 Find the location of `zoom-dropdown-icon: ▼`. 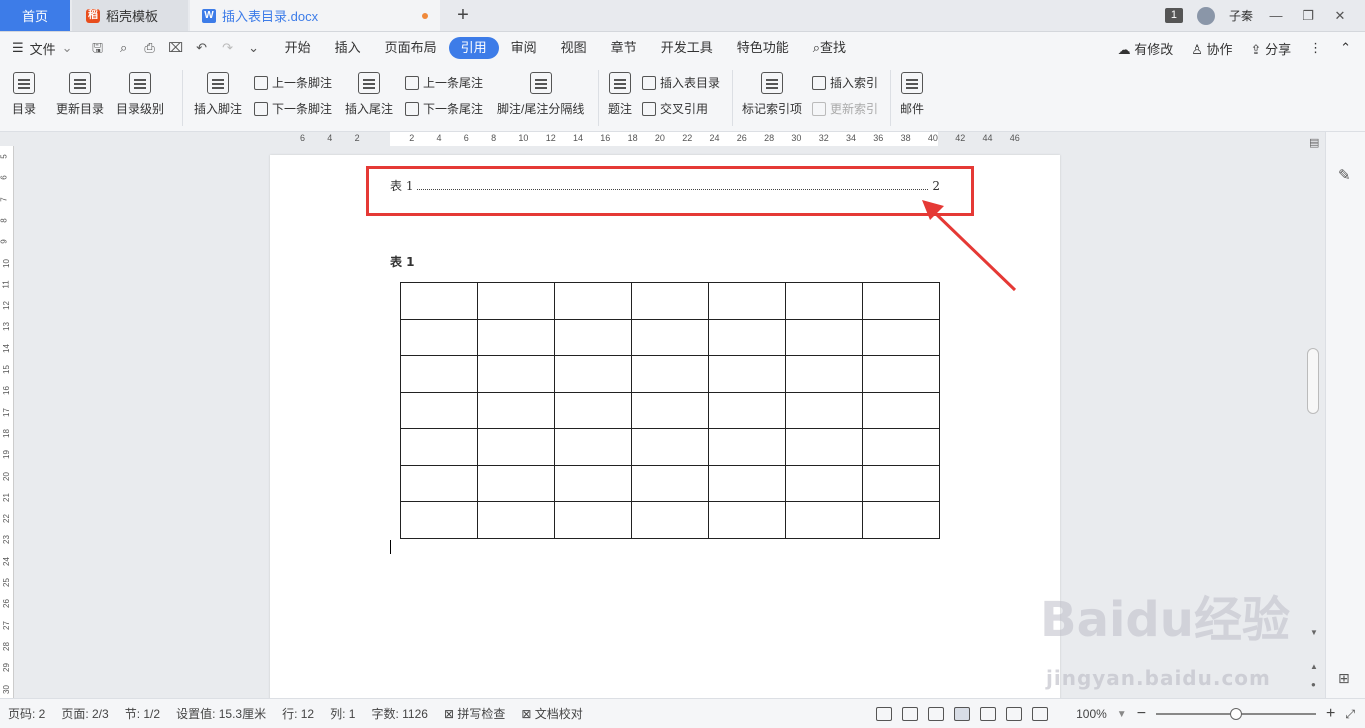

zoom-dropdown-icon: ▼ is located at coordinates (1122, 714).